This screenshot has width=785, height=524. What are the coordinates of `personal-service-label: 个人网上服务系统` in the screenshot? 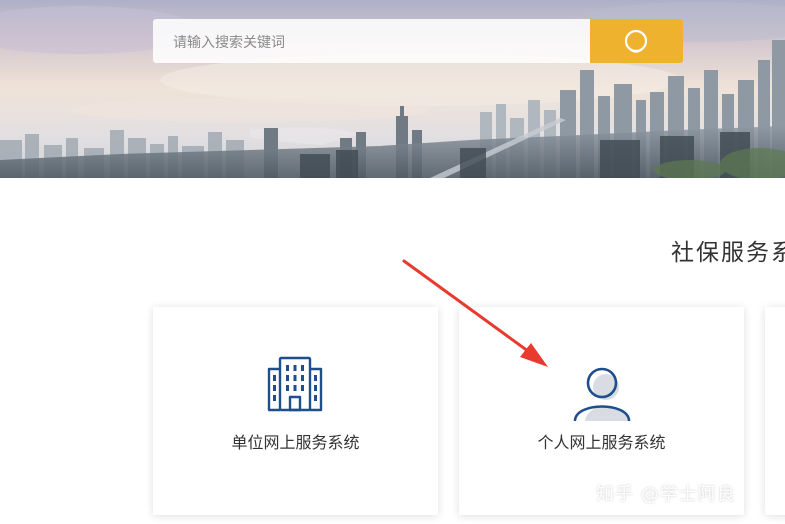 It's located at (601, 442).